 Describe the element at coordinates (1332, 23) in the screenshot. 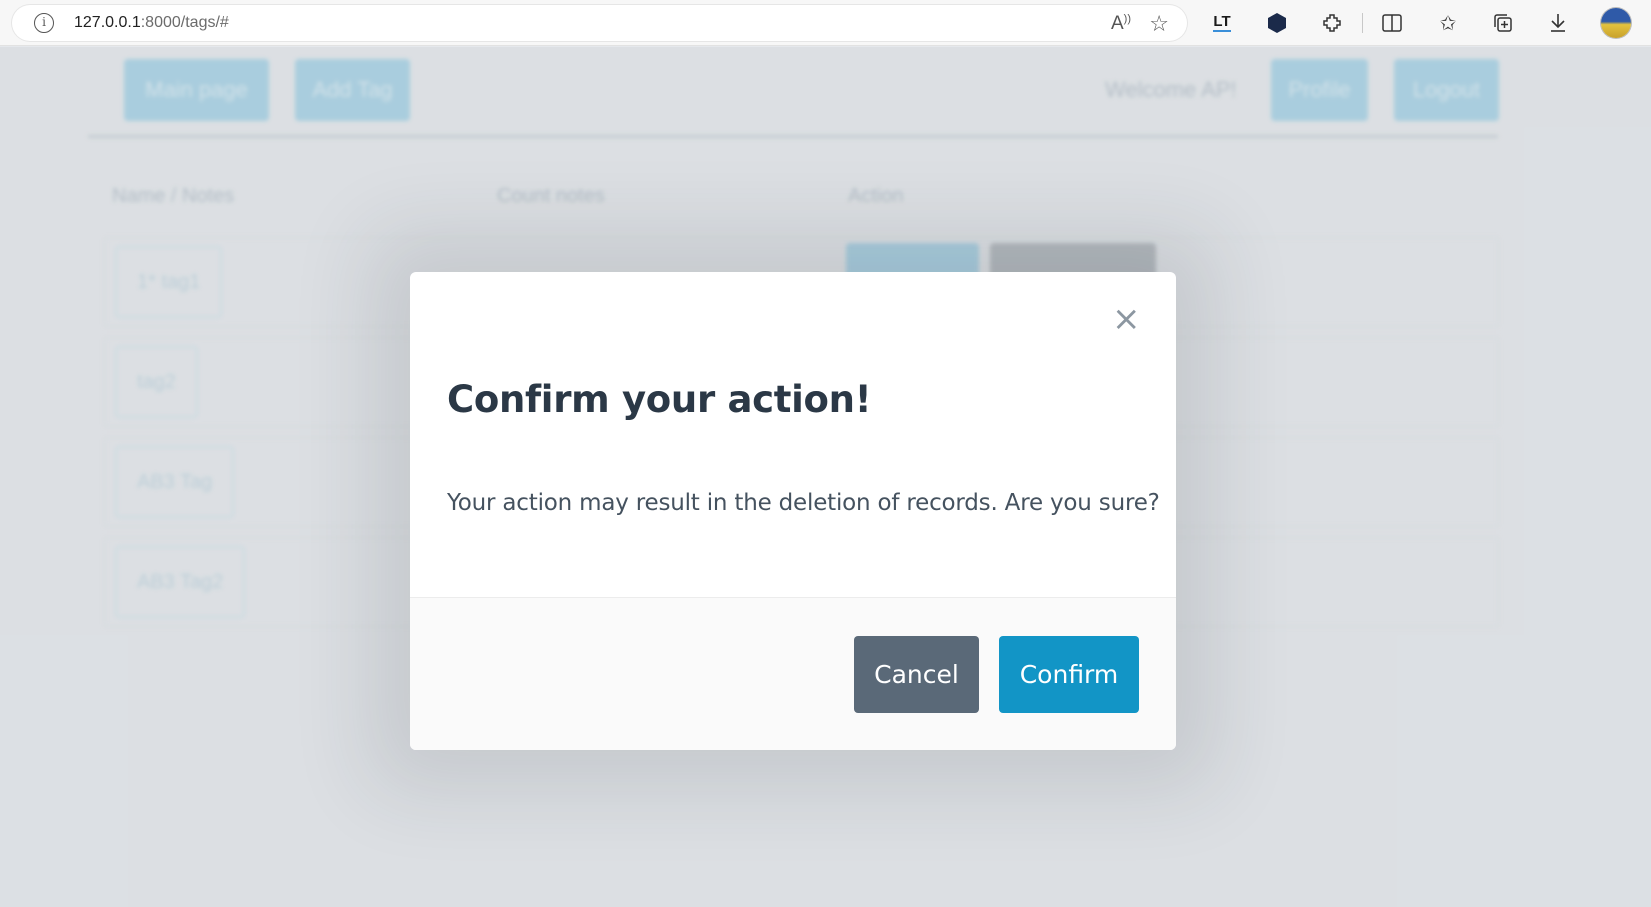

I see `extensions-icon` at that location.